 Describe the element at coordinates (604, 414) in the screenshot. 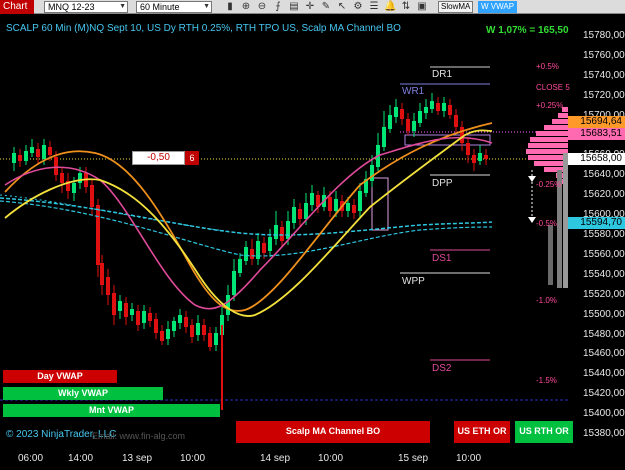

I see `price-axis-label: 15400,00` at that location.